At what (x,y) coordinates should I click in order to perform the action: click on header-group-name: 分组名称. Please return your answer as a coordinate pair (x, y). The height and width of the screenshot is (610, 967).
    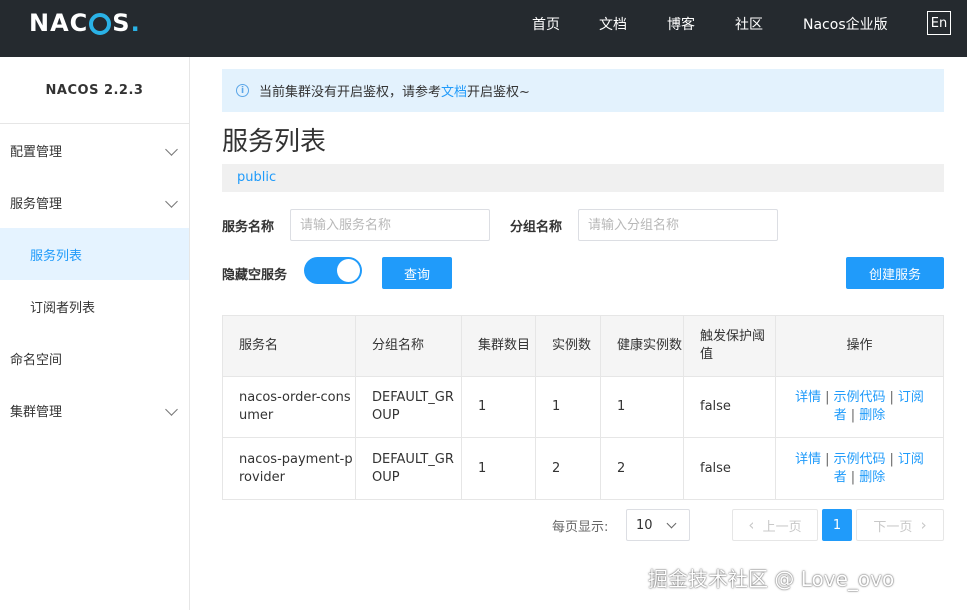
    Looking at the image, I should click on (409, 346).